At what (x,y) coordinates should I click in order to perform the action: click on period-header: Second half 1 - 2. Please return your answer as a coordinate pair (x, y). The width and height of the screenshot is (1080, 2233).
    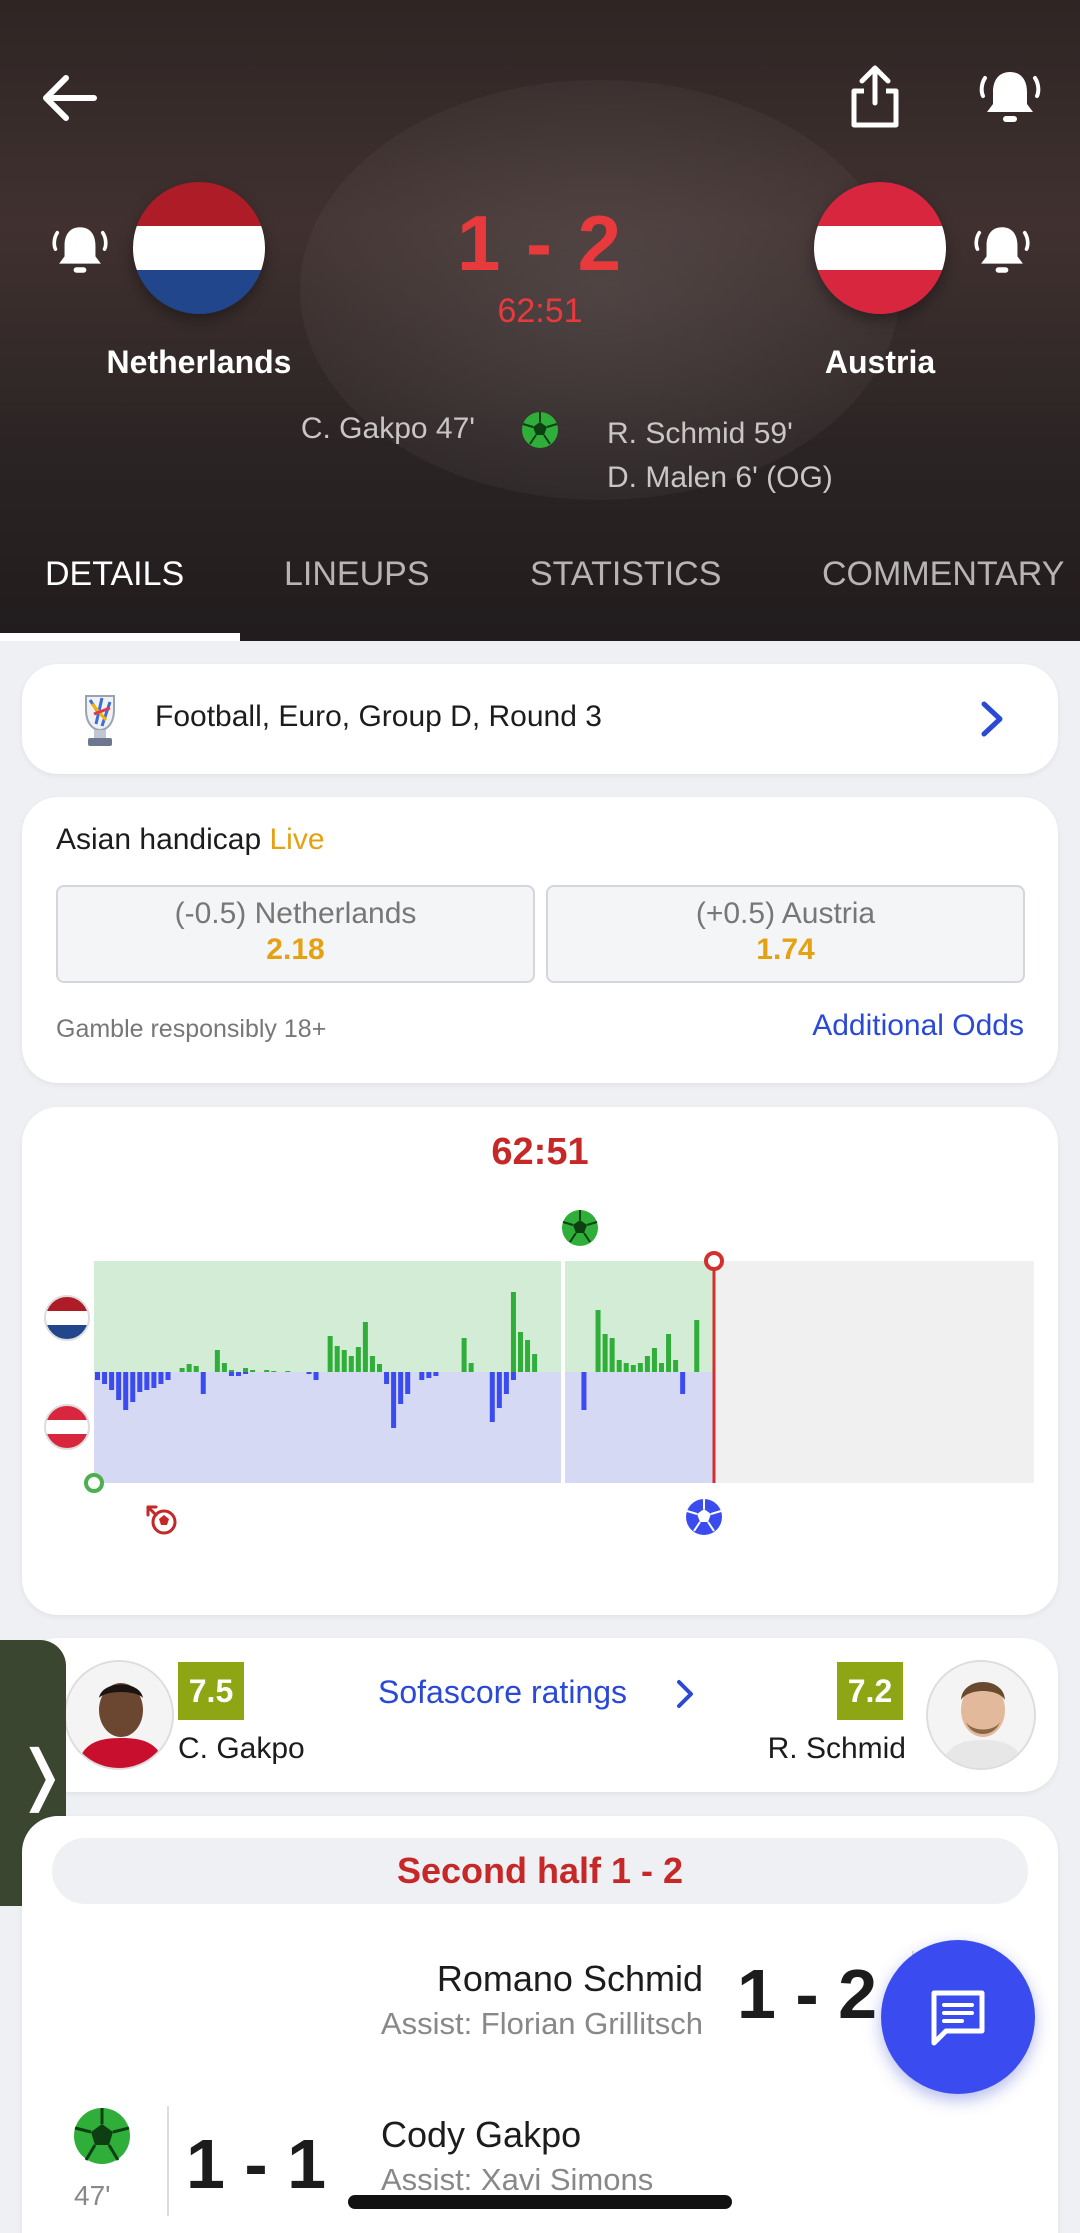
    Looking at the image, I should click on (540, 1871).